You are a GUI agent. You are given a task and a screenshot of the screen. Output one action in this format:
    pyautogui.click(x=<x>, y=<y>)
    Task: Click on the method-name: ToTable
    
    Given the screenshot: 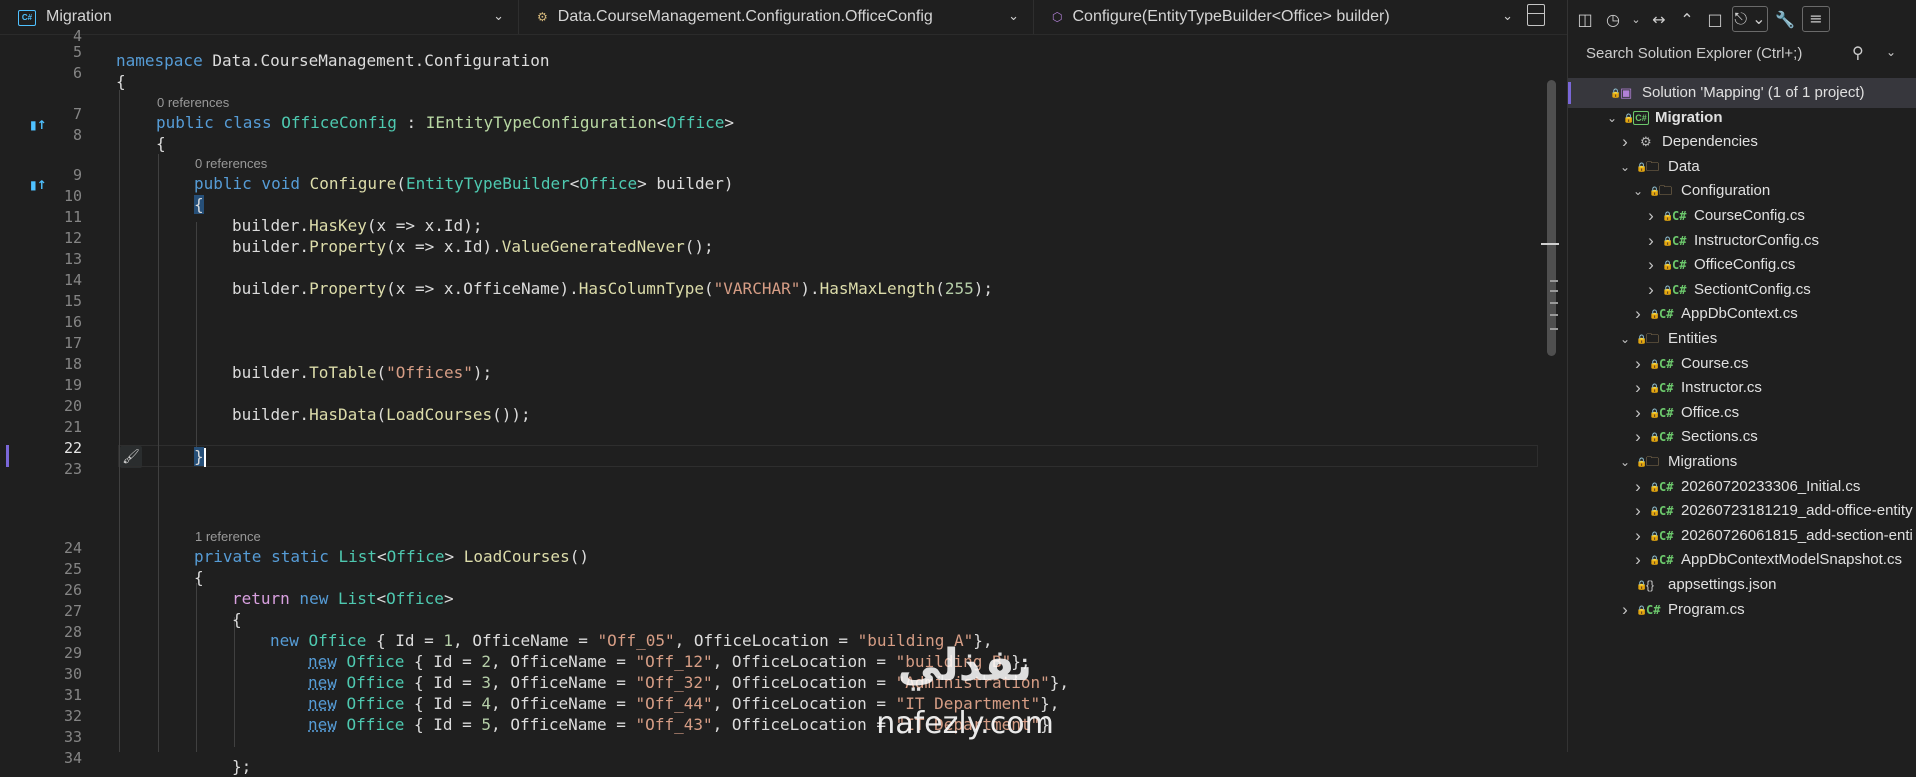 What is the action you would take?
    pyautogui.click(x=343, y=372)
    